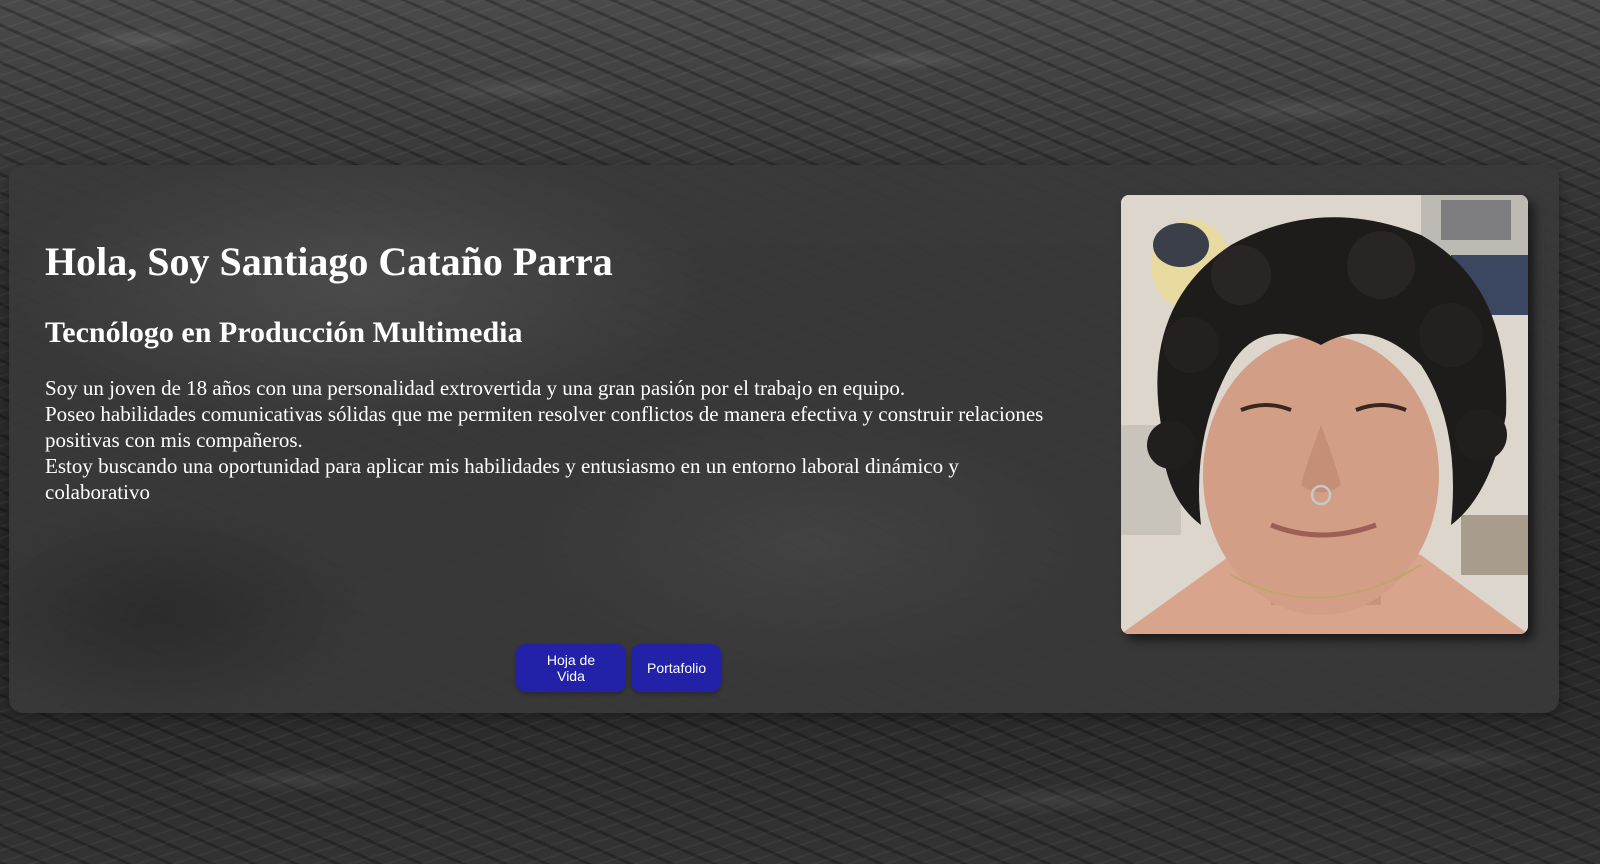  I want to click on profile-photo, so click(1324, 414).